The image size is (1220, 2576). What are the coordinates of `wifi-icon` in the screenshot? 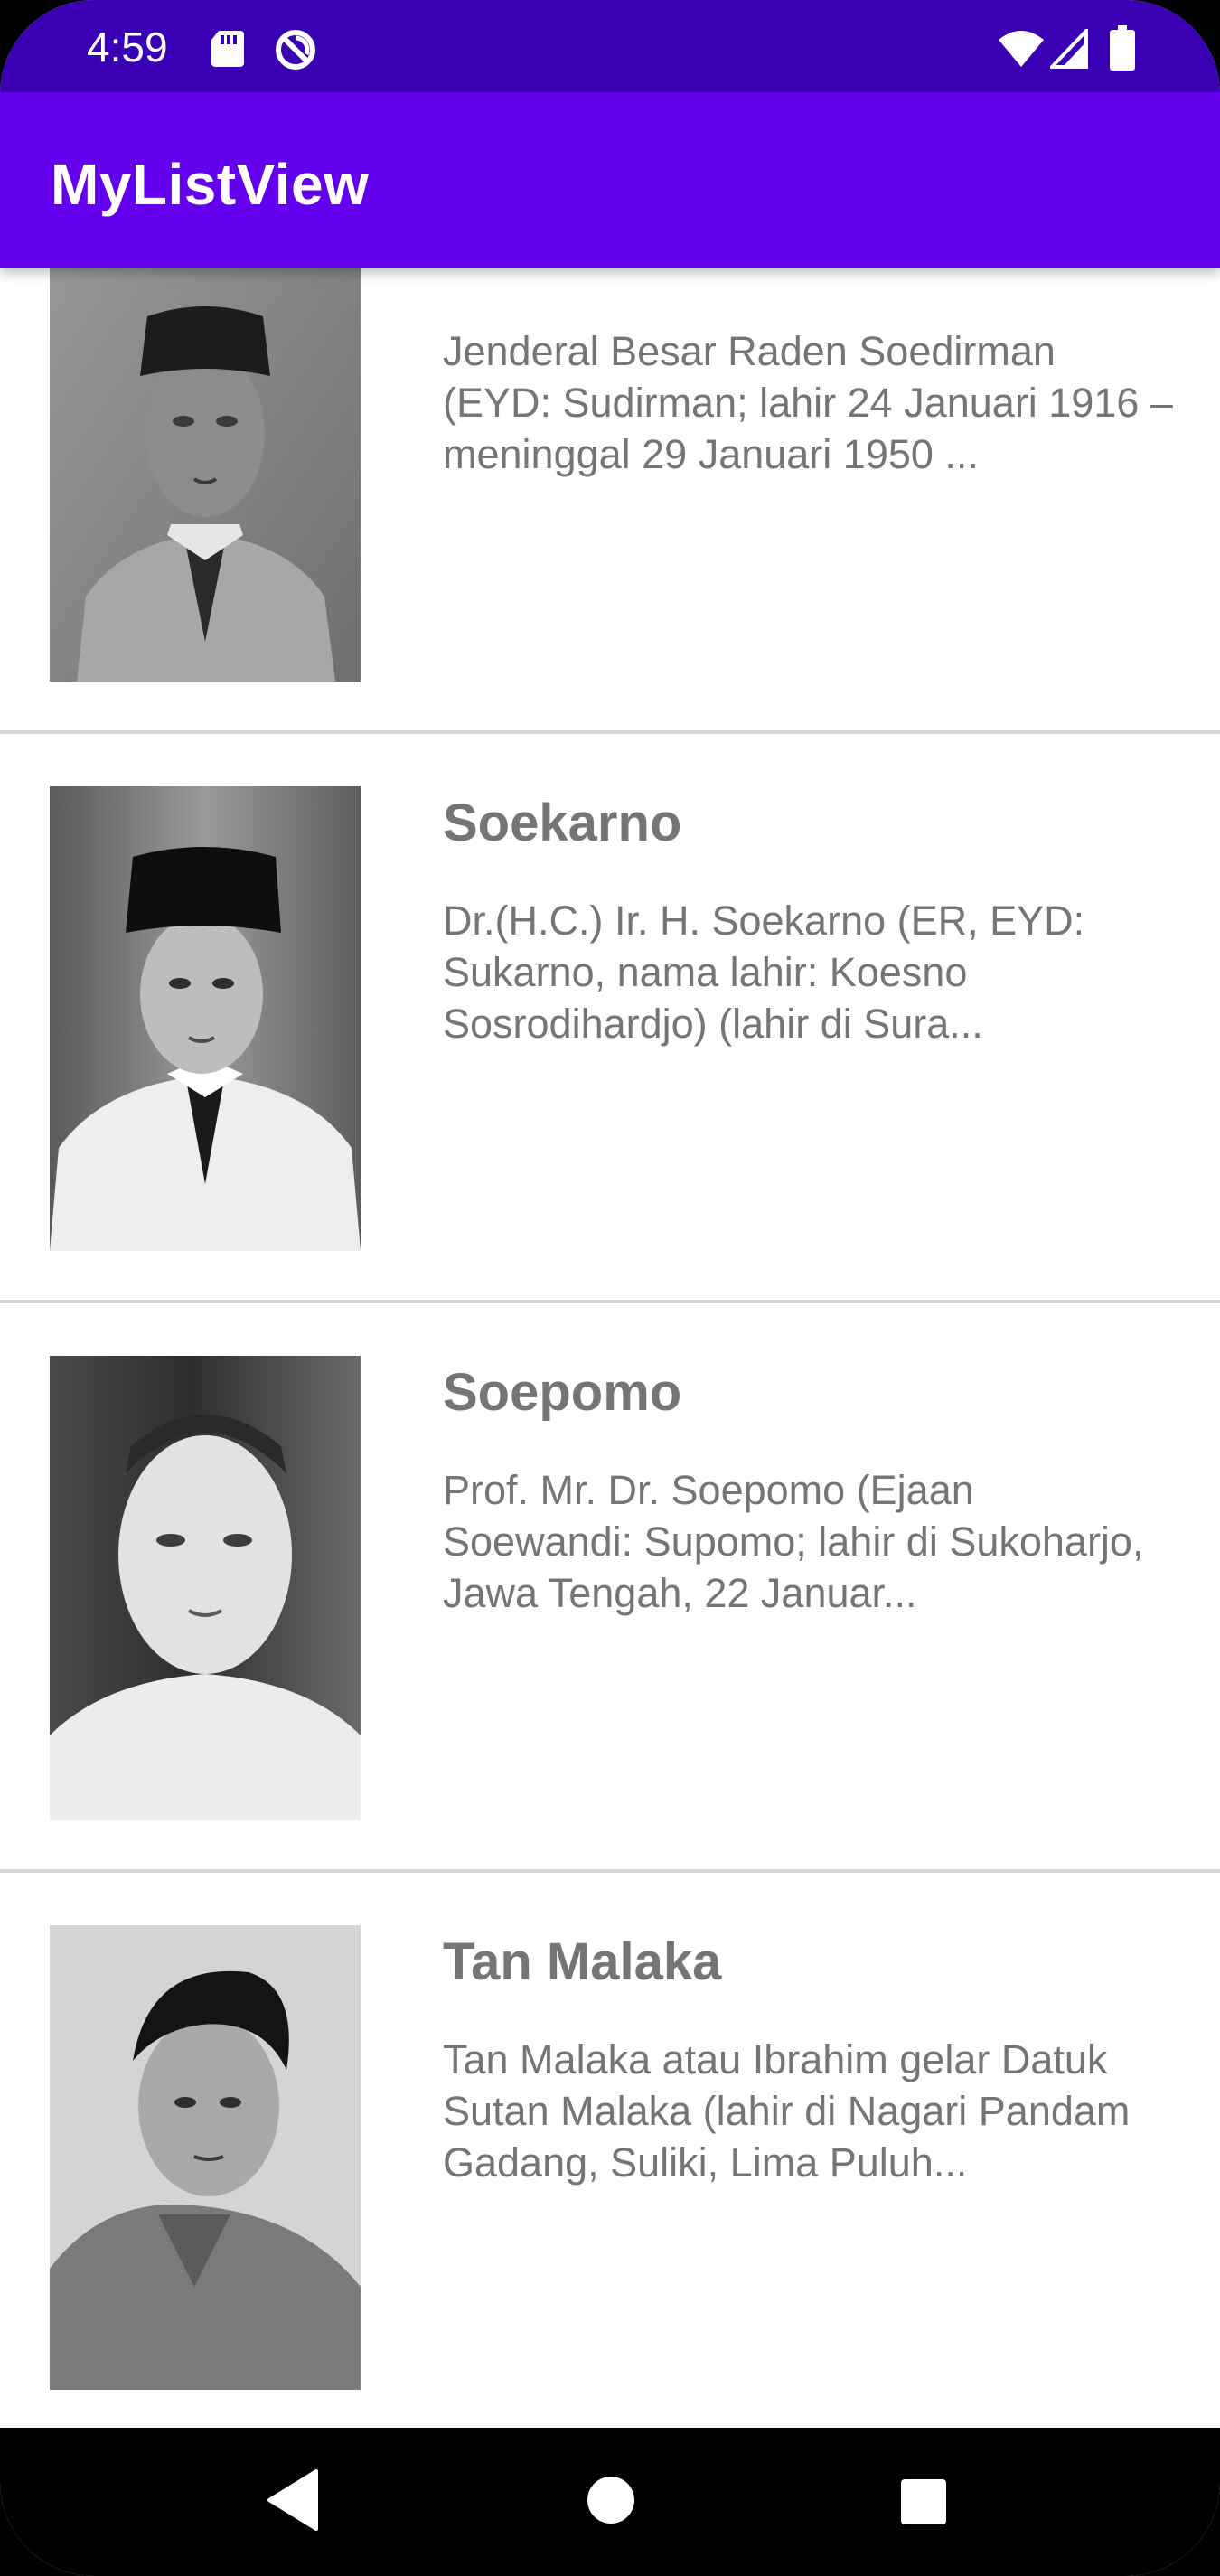 It's located at (1021, 49).